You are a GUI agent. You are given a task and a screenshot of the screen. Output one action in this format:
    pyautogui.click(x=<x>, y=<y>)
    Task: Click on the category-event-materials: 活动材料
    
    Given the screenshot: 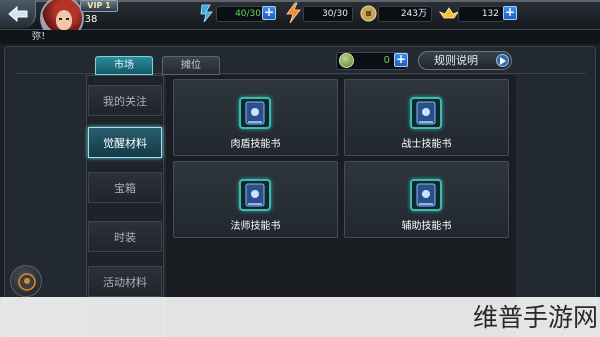 What is the action you would take?
    pyautogui.click(x=125, y=281)
    